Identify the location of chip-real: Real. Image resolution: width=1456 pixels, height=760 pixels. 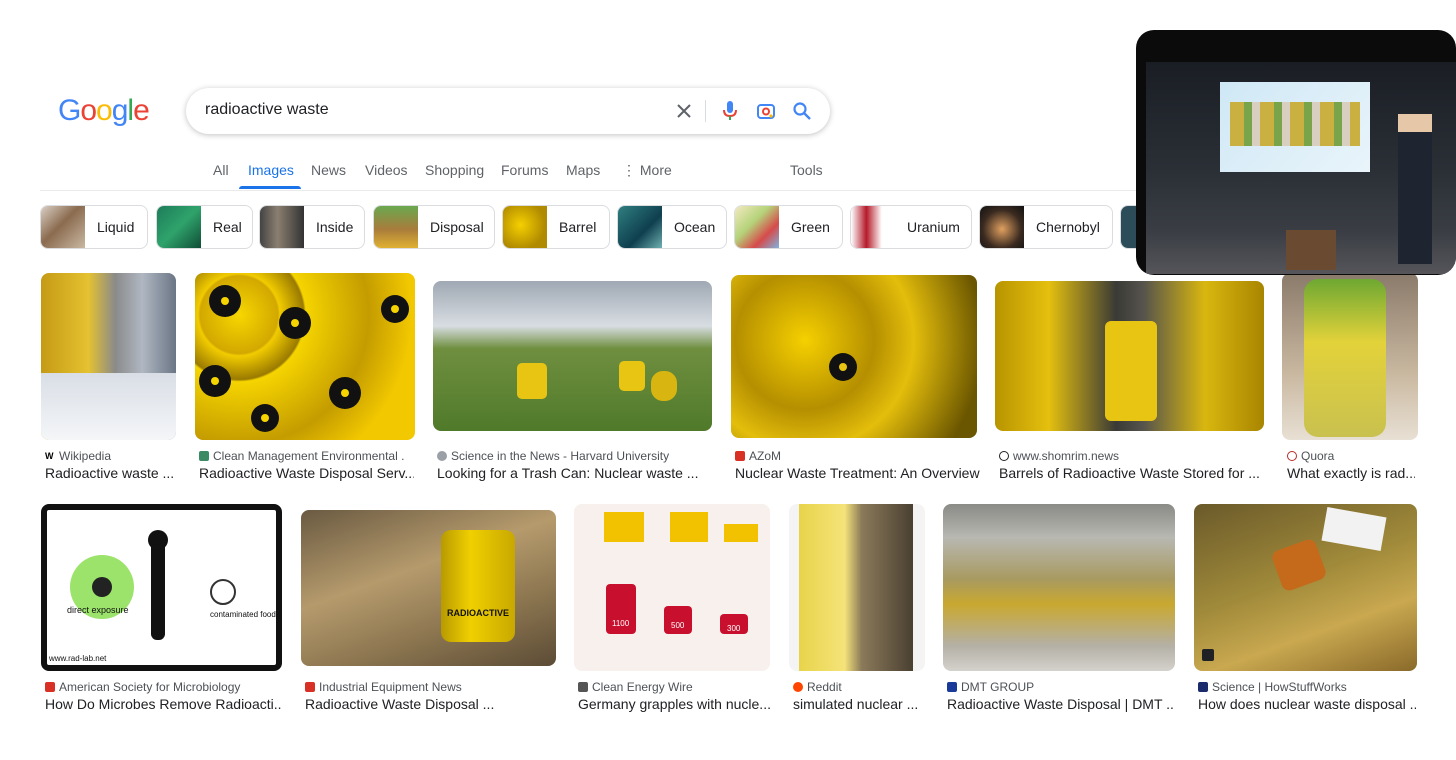
(204, 227).